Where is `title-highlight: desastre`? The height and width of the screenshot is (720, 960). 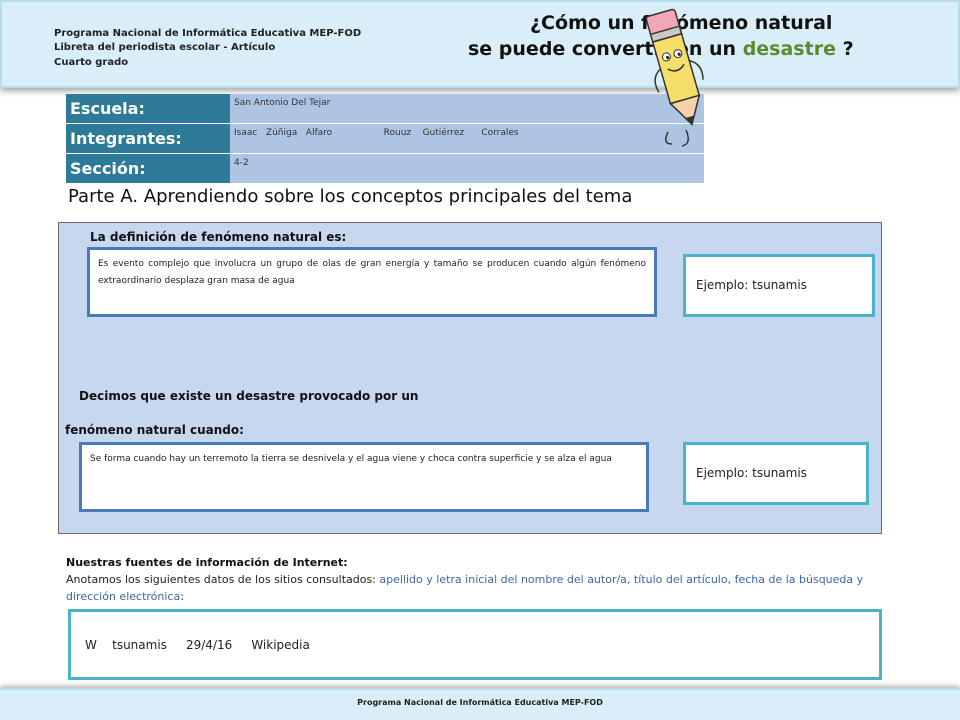 title-highlight: desastre is located at coordinates (789, 49).